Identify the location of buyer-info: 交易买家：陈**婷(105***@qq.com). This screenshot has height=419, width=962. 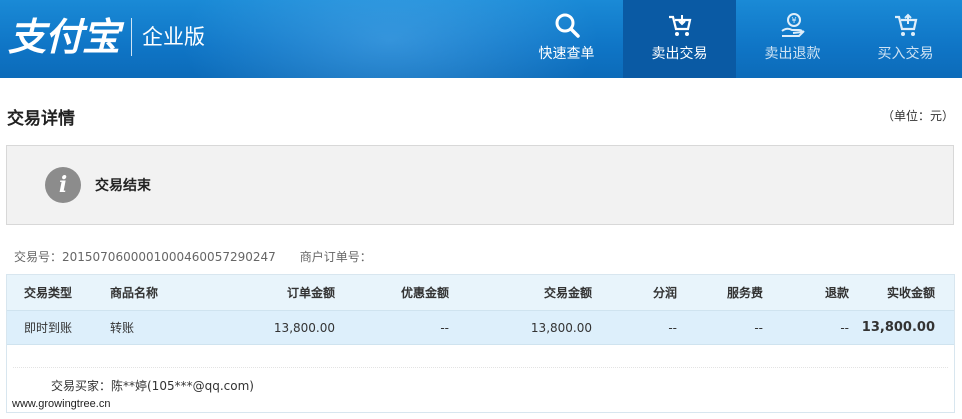
(152, 386).